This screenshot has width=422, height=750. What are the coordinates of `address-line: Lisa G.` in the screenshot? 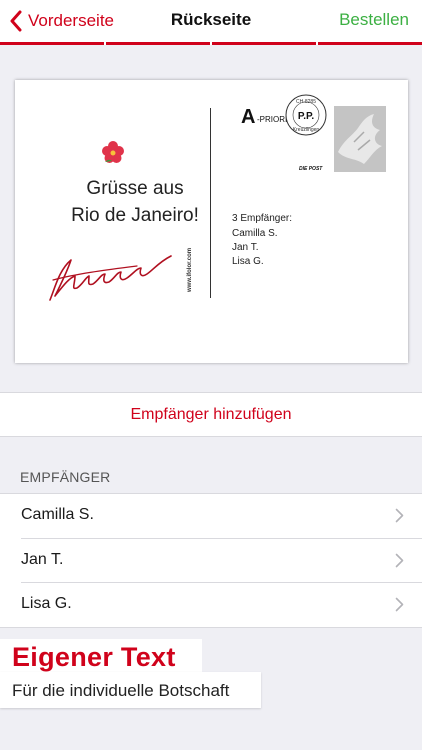 It's located at (248, 261).